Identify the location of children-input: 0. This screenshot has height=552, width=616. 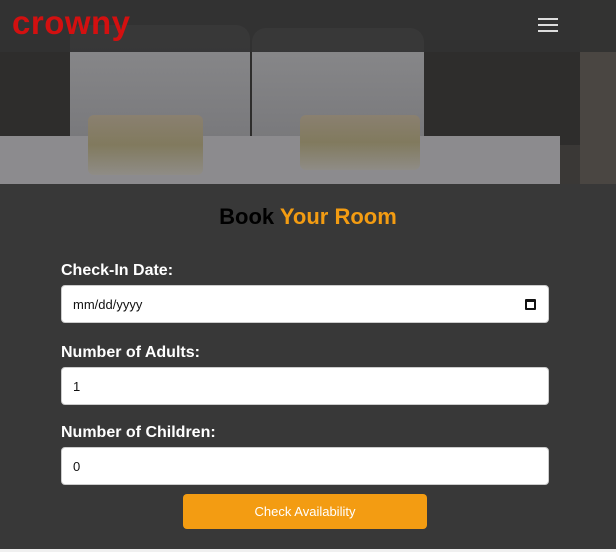
(305, 466).